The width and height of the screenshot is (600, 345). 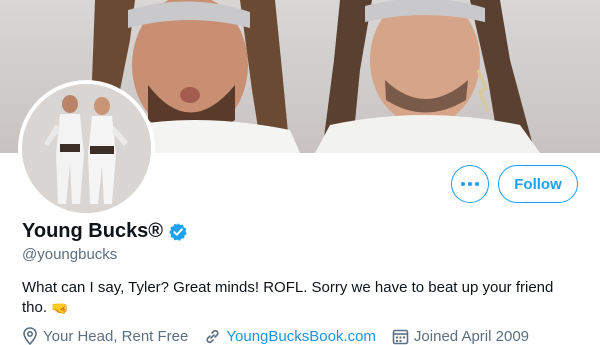 What do you see at coordinates (400, 336) in the screenshot?
I see `calendar-icon` at bounding box center [400, 336].